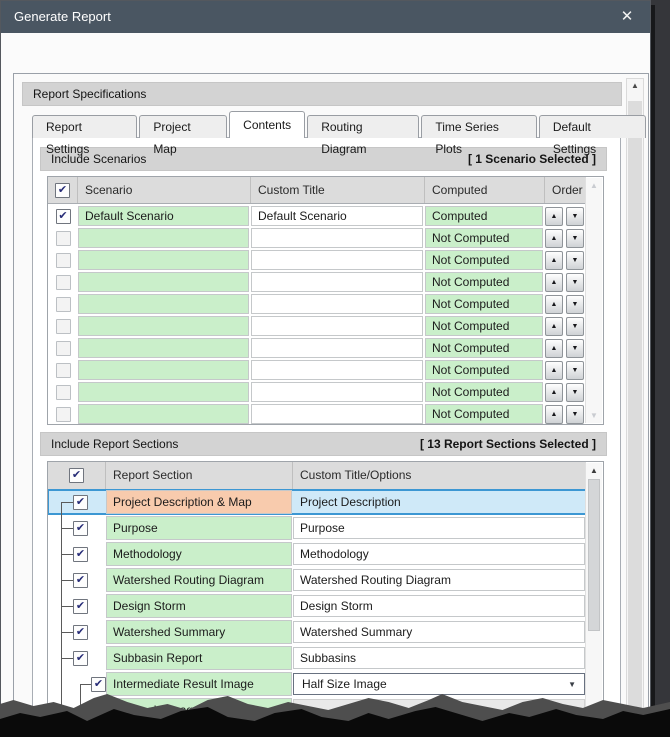 The width and height of the screenshot is (670, 737). Describe the element at coordinates (85, 135) in the screenshot. I see `tab-report-settings: Report Settings` at that location.